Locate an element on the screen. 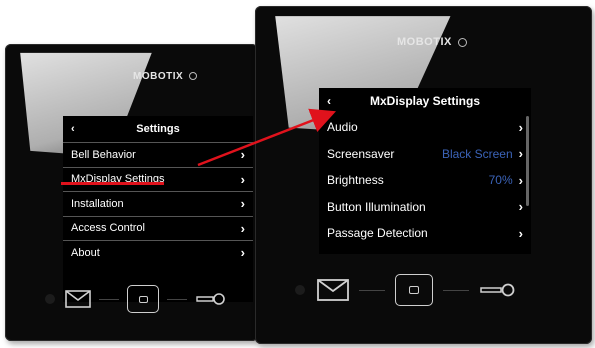 This screenshot has height=348, width=595. menu-item-about: About › is located at coordinates (158, 252).